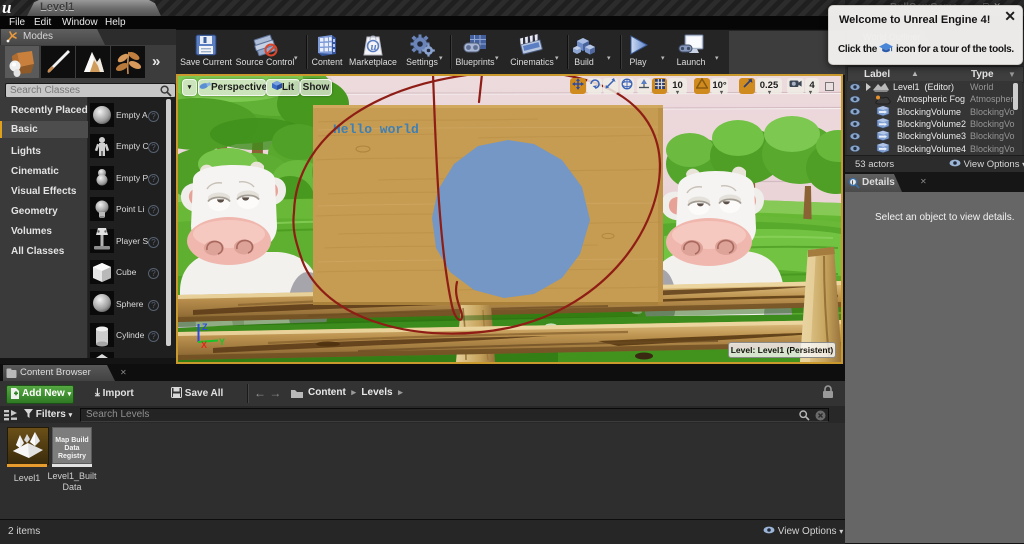 The image size is (1024, 544). Describe the element at coordinates (374, 47) in the screenshot. I see `svg-text: u` at that location.